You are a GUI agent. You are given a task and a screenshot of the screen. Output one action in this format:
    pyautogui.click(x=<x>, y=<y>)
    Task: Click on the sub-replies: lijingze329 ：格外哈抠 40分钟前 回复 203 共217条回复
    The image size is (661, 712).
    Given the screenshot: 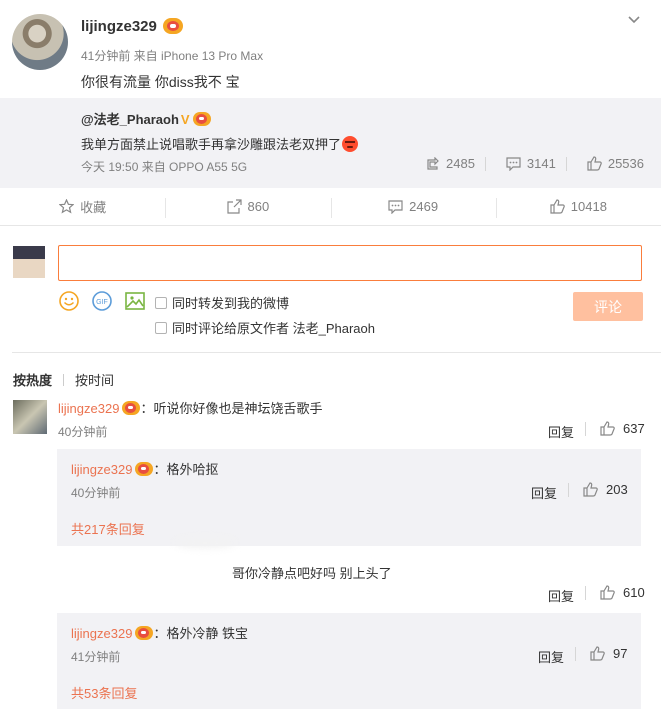 What is the action you would take?
    pyautogui.click(x=349, y=497)
    